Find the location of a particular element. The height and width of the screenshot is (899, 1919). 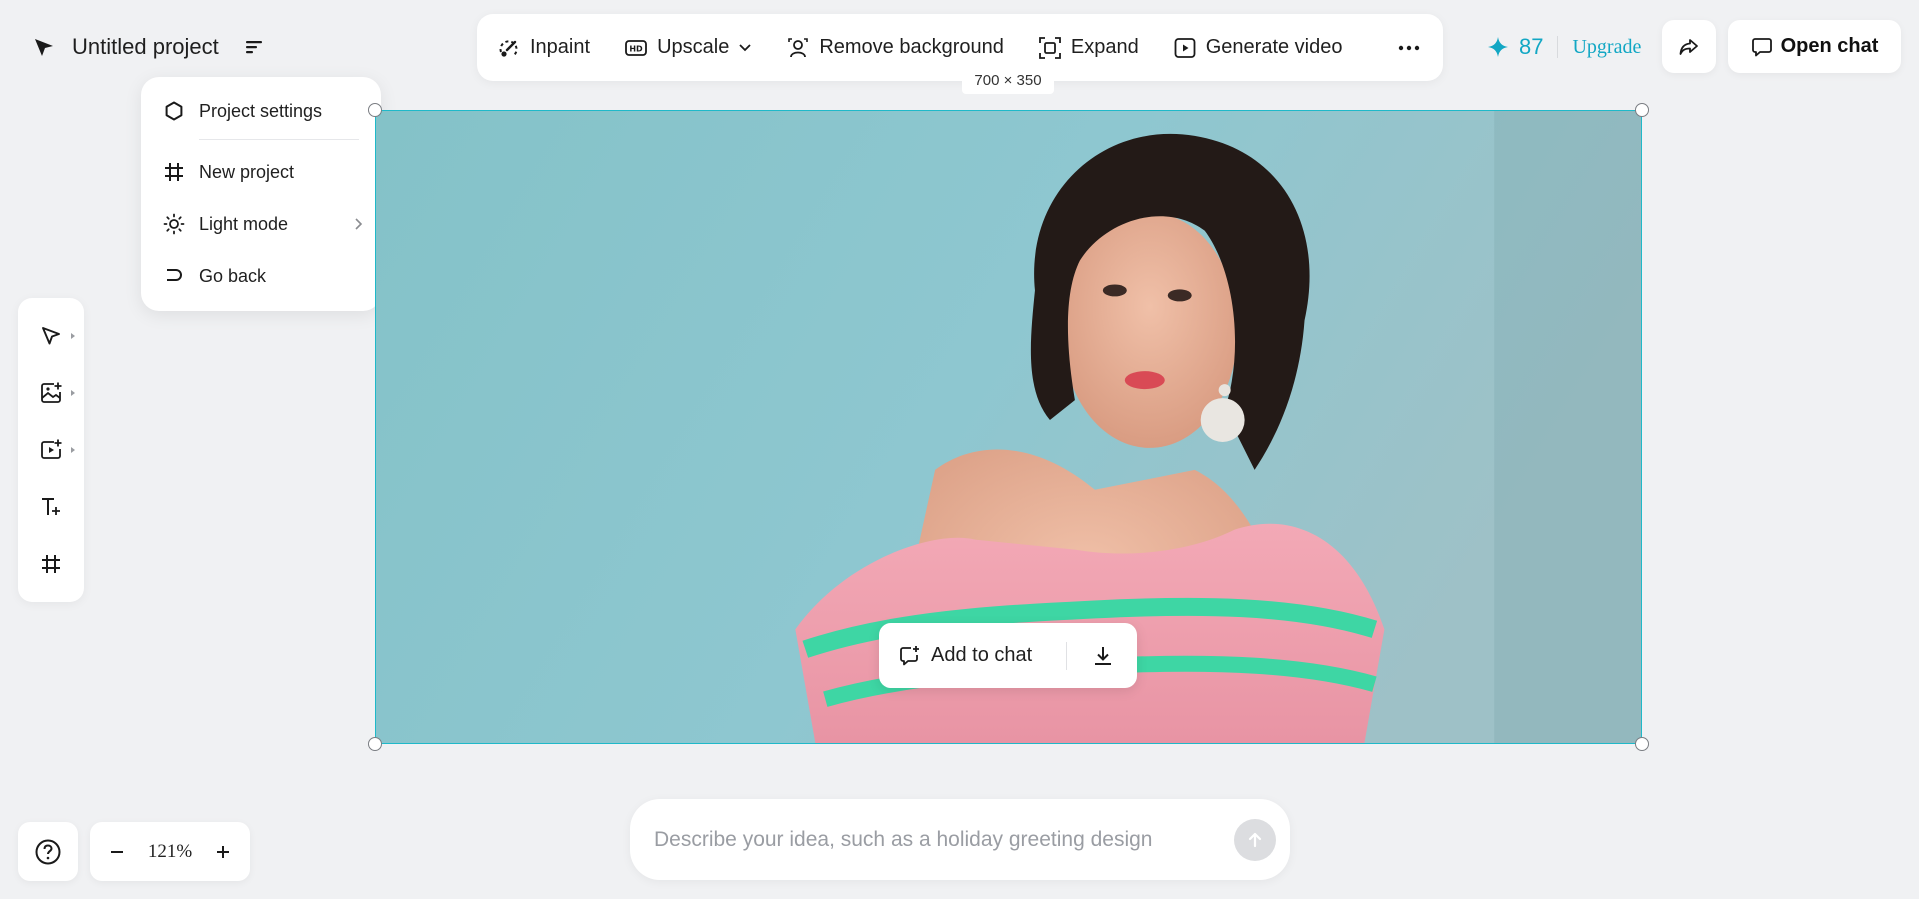

menu-item-label: Light mode is located at coordinates (244, 223).